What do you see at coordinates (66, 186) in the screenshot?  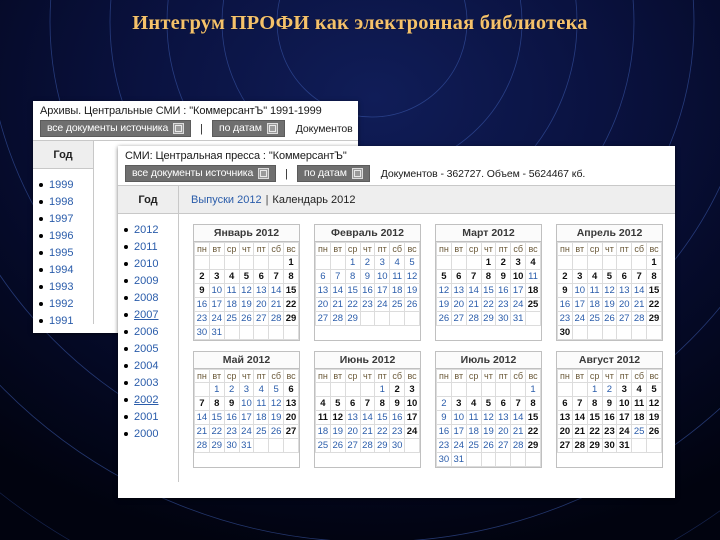 I see `year-item: 1999` at bounding box center [66, 186].